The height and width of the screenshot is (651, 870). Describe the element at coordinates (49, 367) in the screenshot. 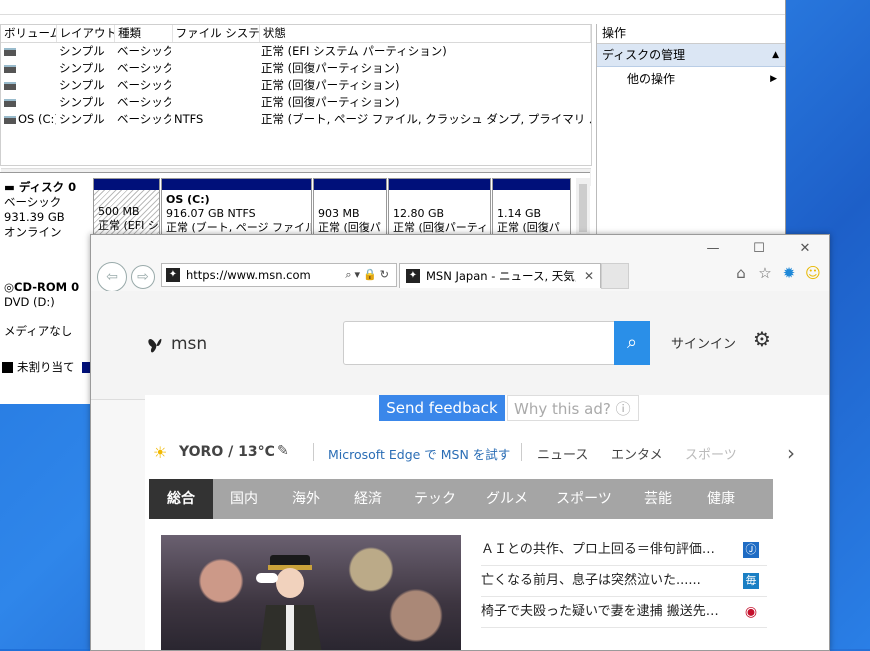

I see `legend: 未割り当て` at that location.